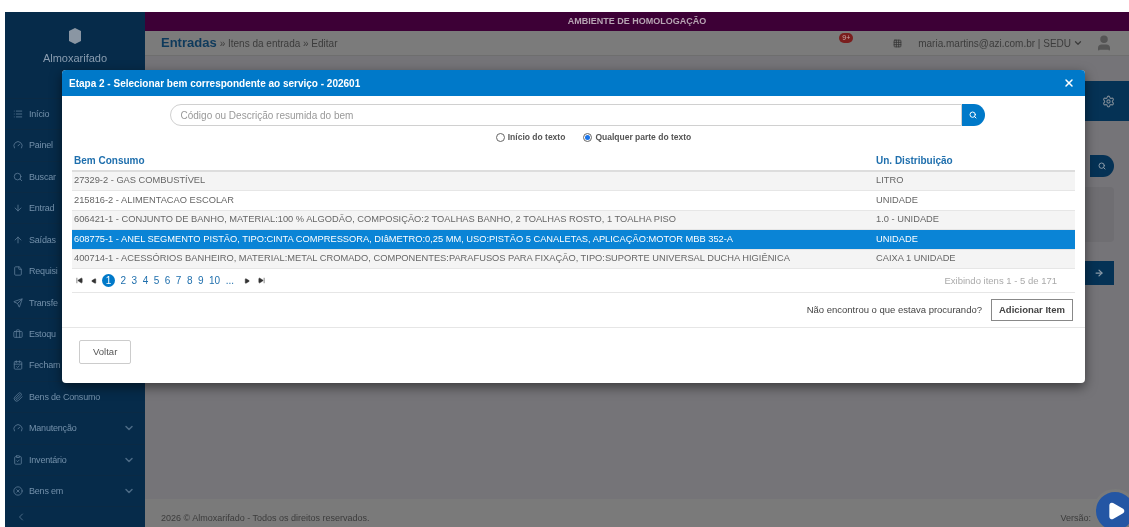  I want to click on sidebar-item: Manutenção, so click(53, 428).